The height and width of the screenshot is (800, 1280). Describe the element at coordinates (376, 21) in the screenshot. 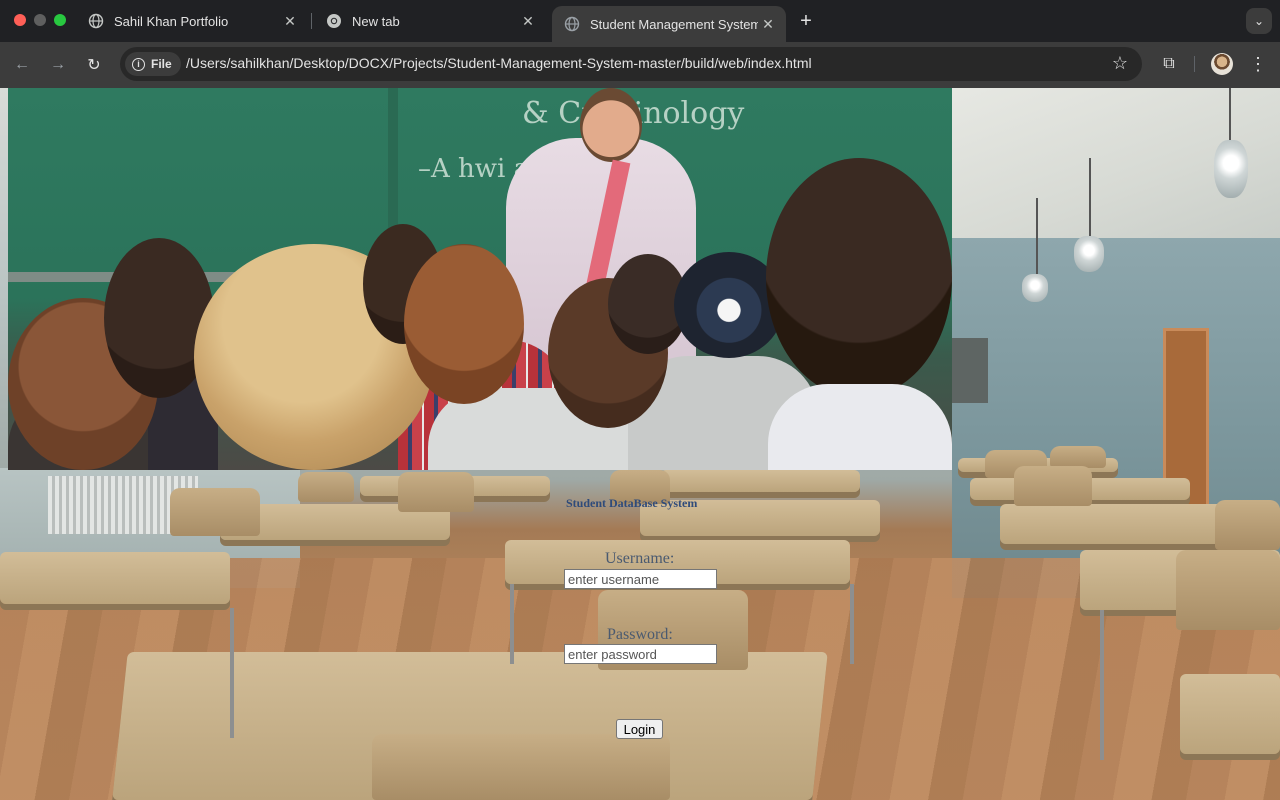

I see `tab-title: New tab` at that location.